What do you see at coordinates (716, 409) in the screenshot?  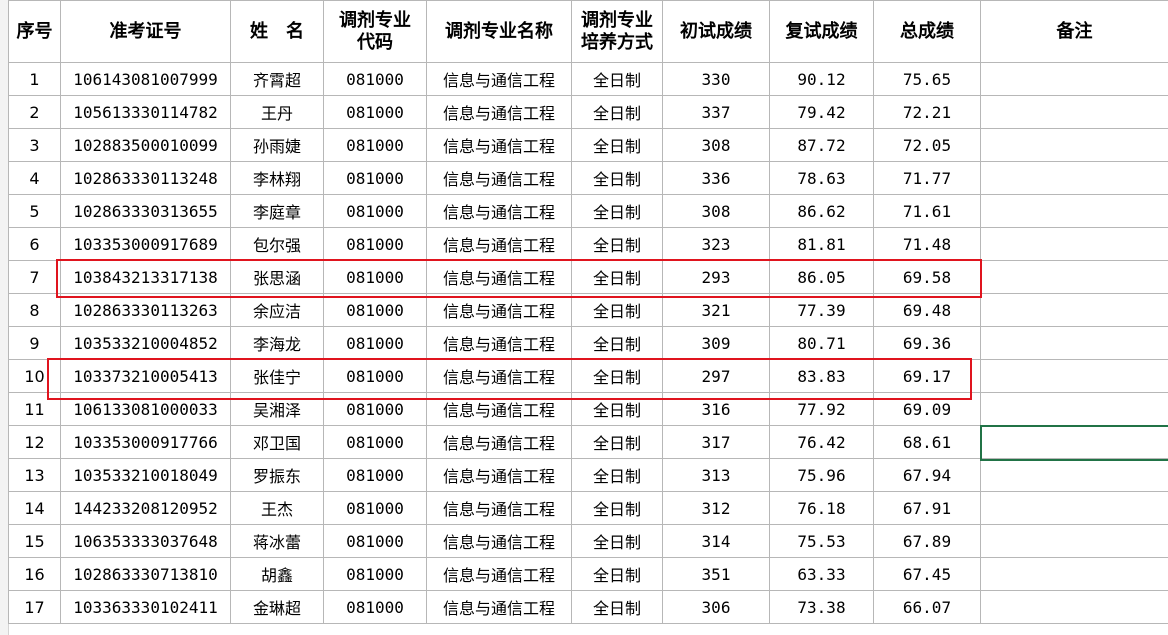 I see `cell-initial-score: 316` at bounding box center [716, 409].